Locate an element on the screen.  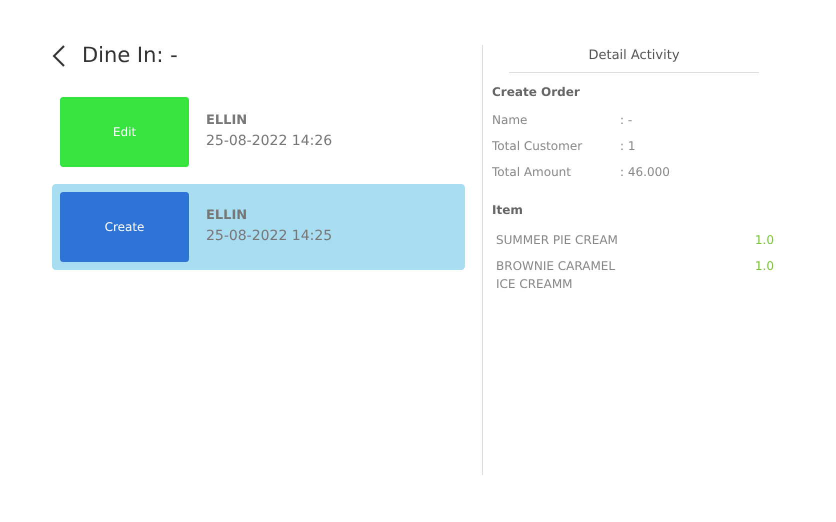
field-label: Total Customer is located at coordinates (538, 146).